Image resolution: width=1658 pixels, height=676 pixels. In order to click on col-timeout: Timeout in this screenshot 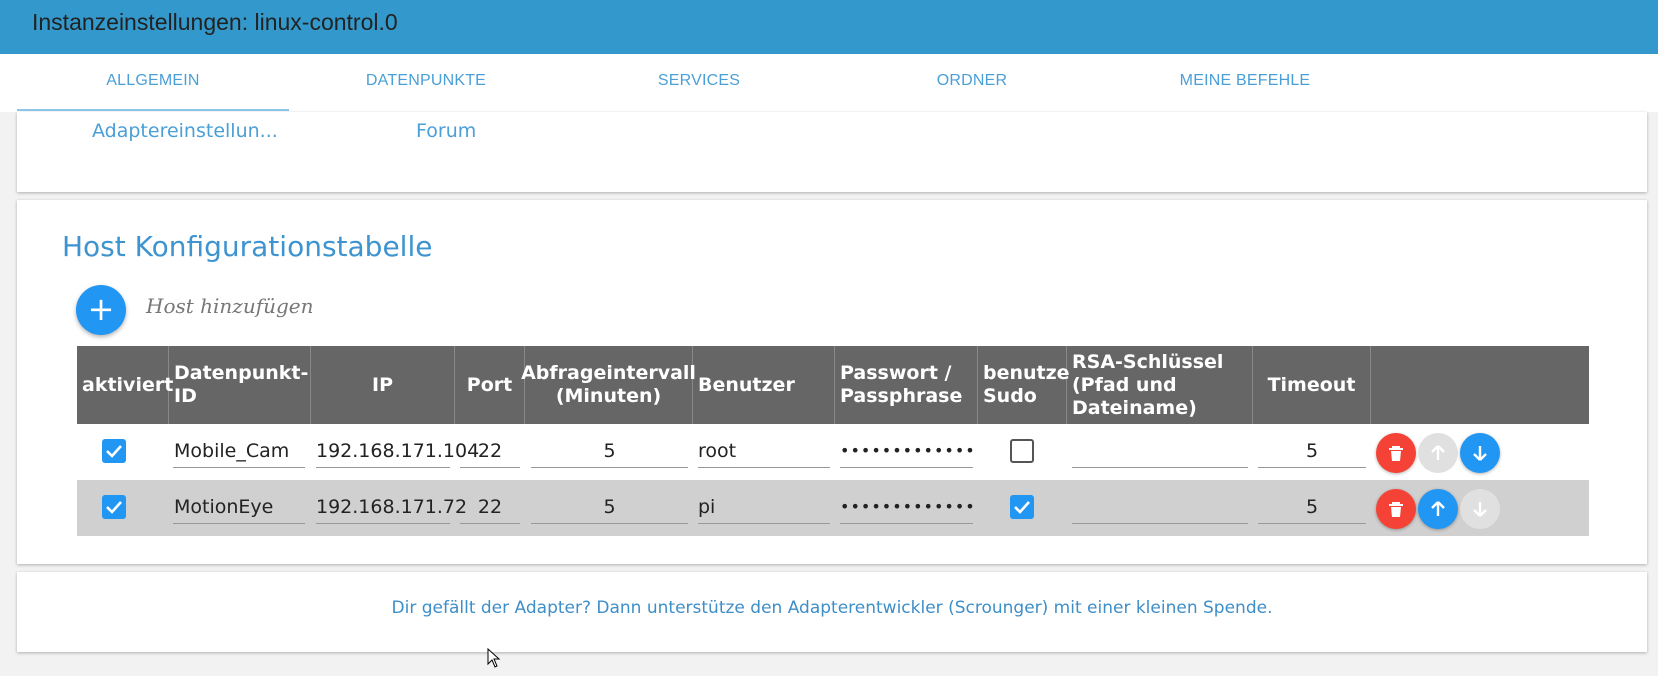, I will do `click(1312, 385)`.